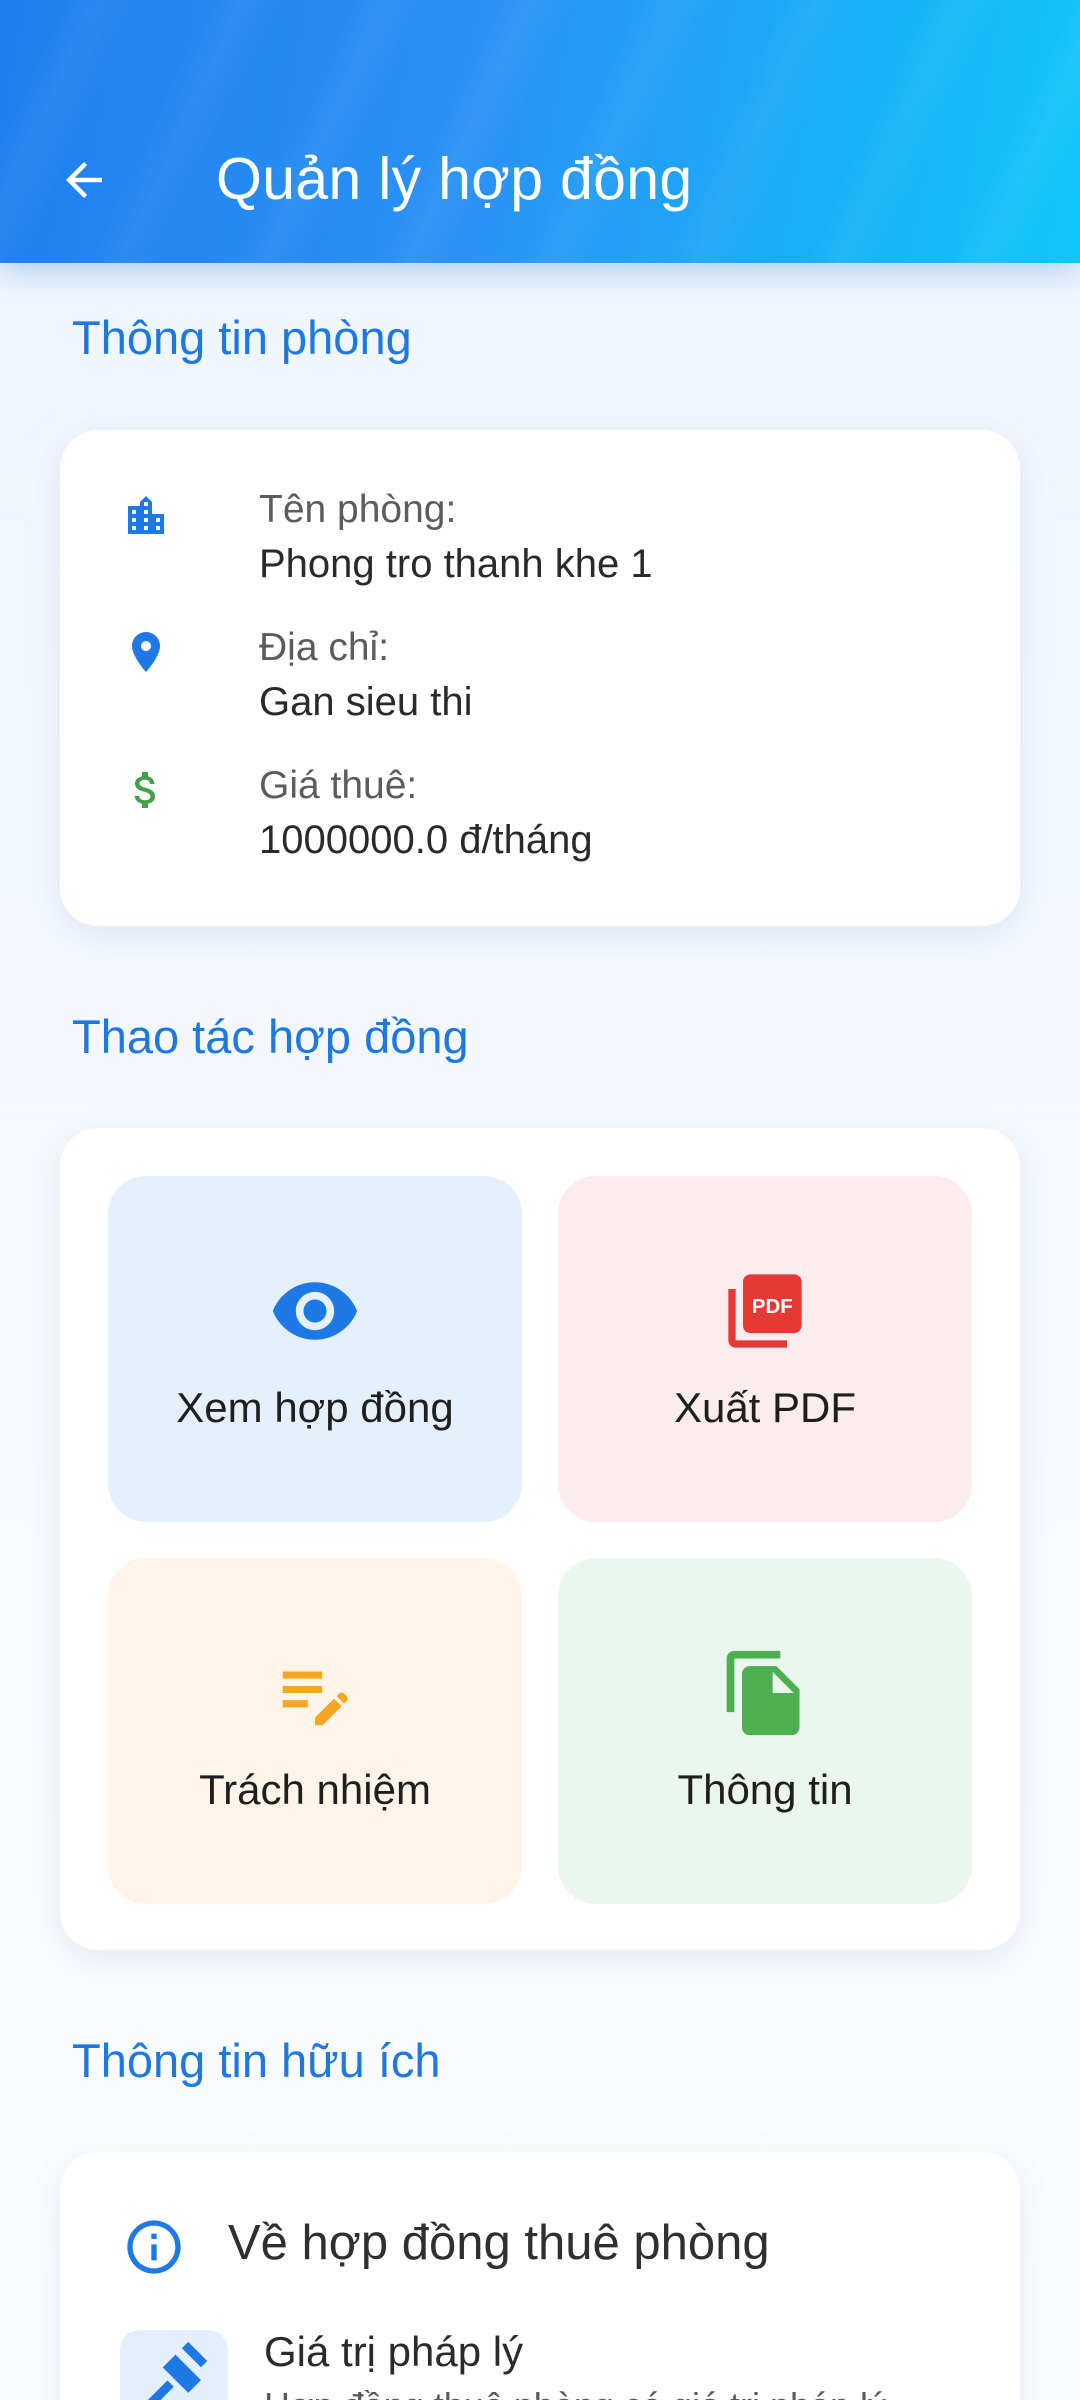  I want to click on dollar-icon, so click(146, 790).